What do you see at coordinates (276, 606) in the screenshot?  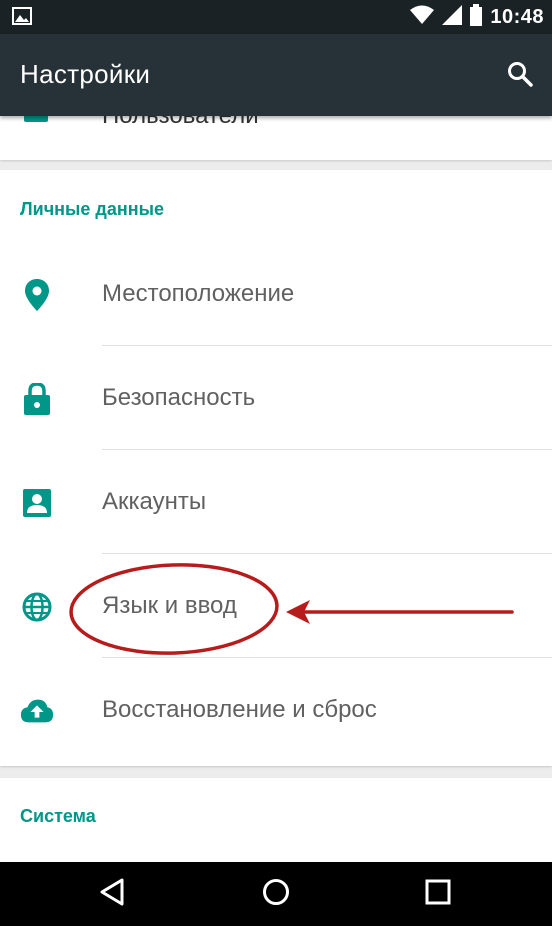 I see `settings-item-language-input: Язык и ввод` at bounding box center [276, 606].